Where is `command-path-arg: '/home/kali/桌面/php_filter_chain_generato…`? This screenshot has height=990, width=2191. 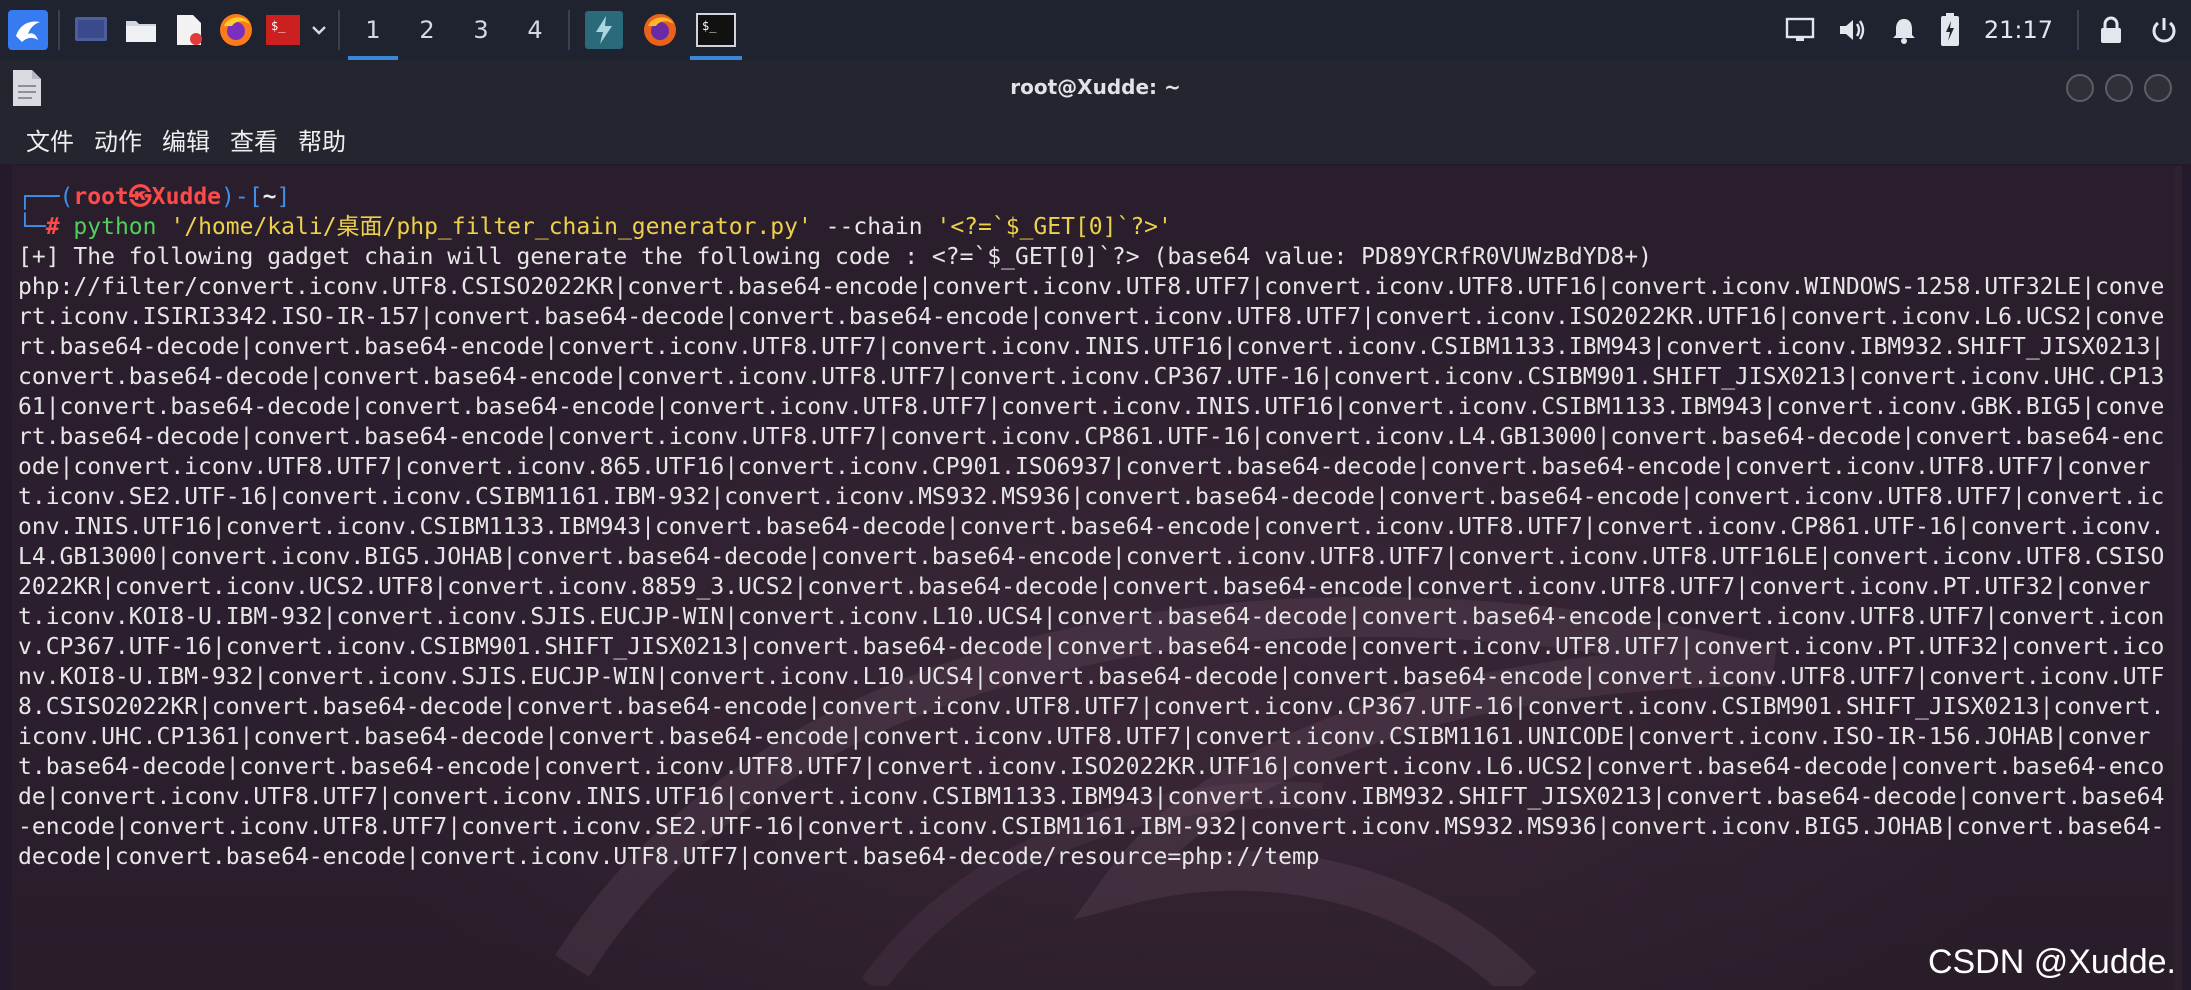 command-path-arg: '/home/kali/桌面/php_filter_chain_generato… is located at coordinates (491, 227).